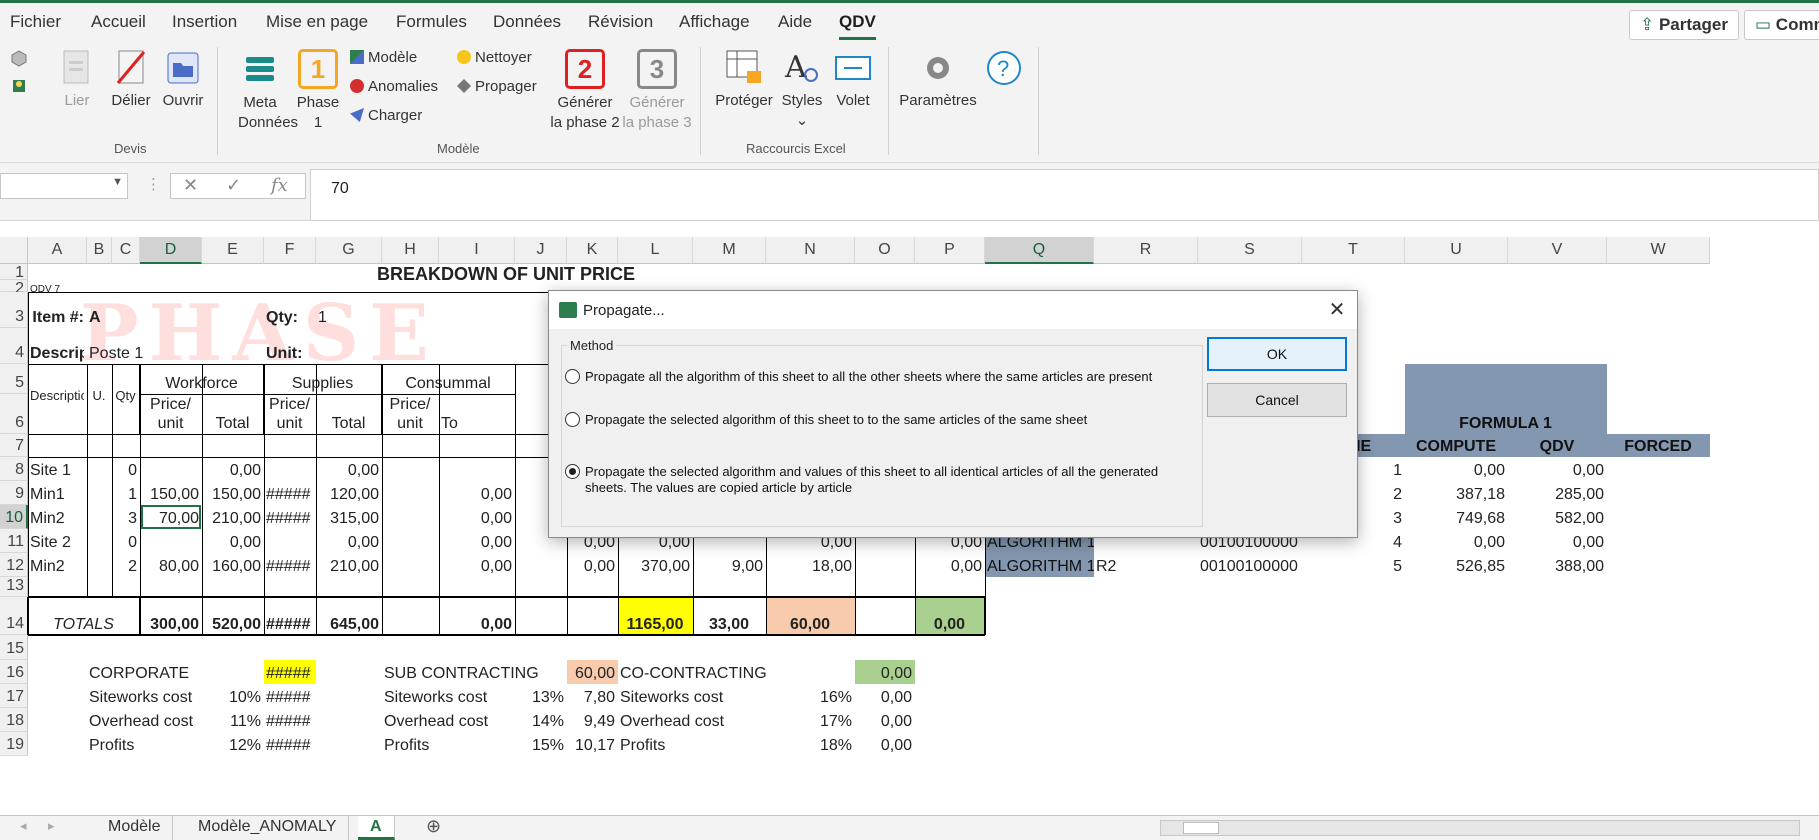 The height and width of the screenshot is (840, 1819). I want to click on row-sk: 00100100000, so click(1249, 565).